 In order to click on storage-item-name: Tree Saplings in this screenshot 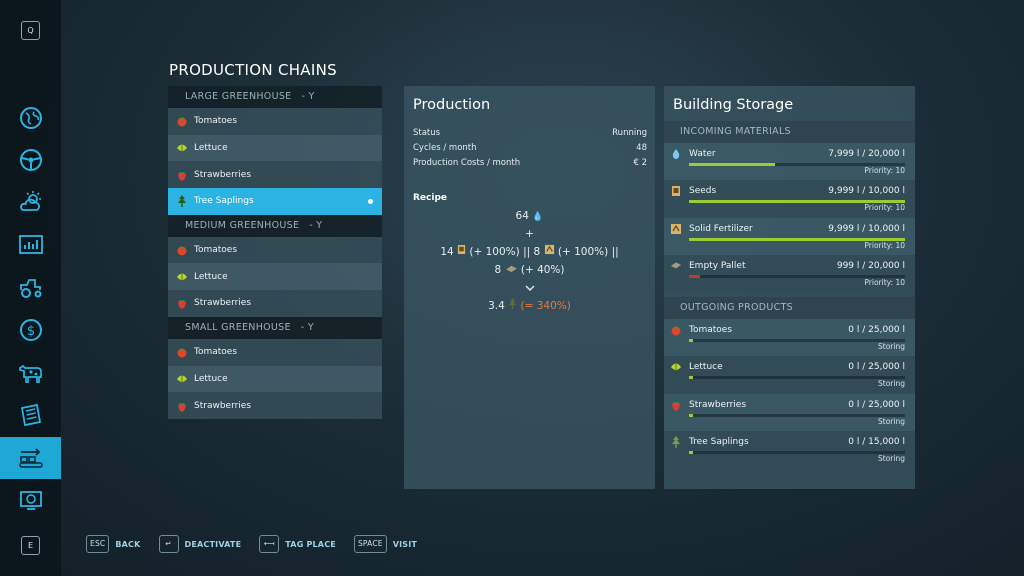, I will do `click(719, 442)`.